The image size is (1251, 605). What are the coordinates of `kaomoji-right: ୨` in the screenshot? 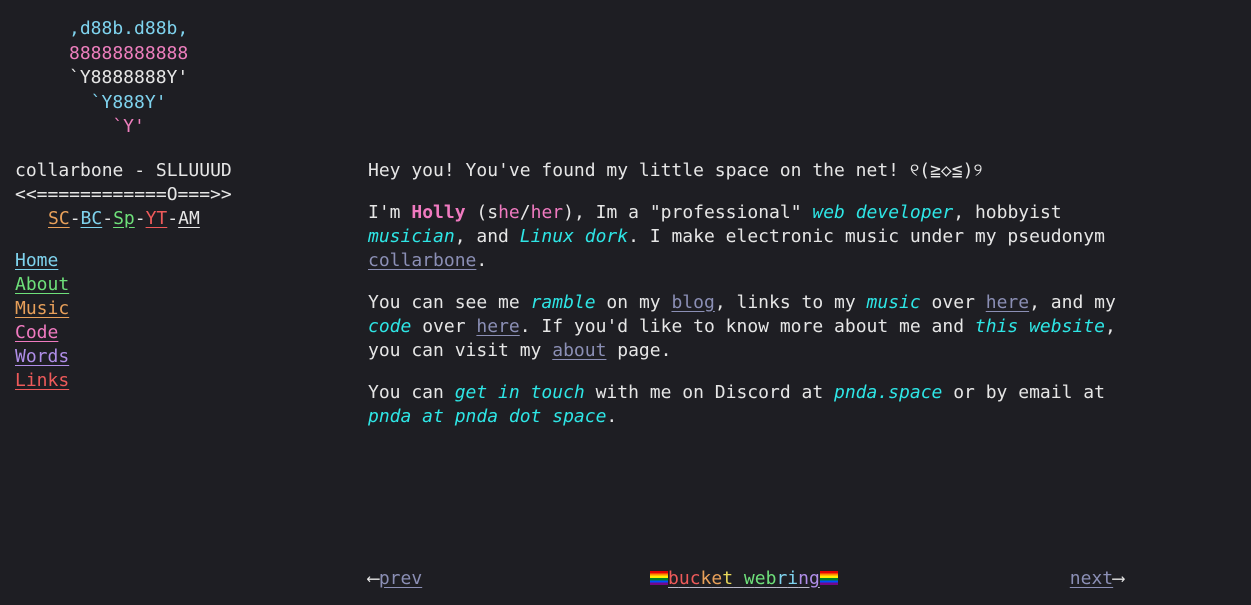 It's located at (978, 170).